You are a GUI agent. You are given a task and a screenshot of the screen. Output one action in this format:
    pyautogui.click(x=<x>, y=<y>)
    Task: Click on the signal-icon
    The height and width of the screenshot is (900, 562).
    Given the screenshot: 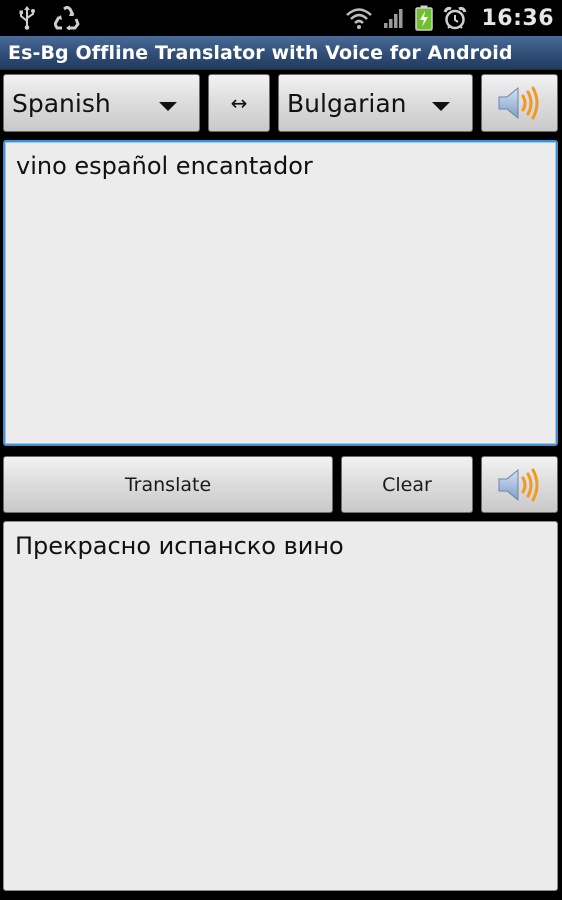 What is the action you would take?
    pyautogui.click(x=394, y=18)
    